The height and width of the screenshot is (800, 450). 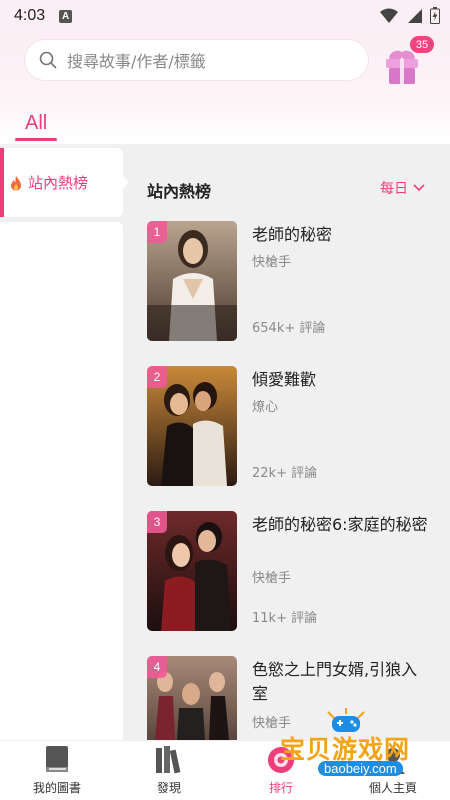 I want to click on bookshelf-icon, so click(x=57, y=759).